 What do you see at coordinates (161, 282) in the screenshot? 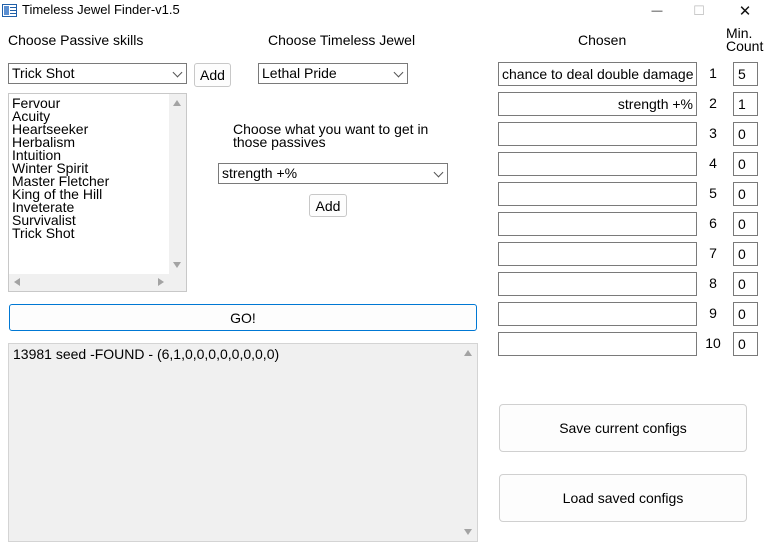
I see `scroll-right-icon` at bounding box center [161, 282].